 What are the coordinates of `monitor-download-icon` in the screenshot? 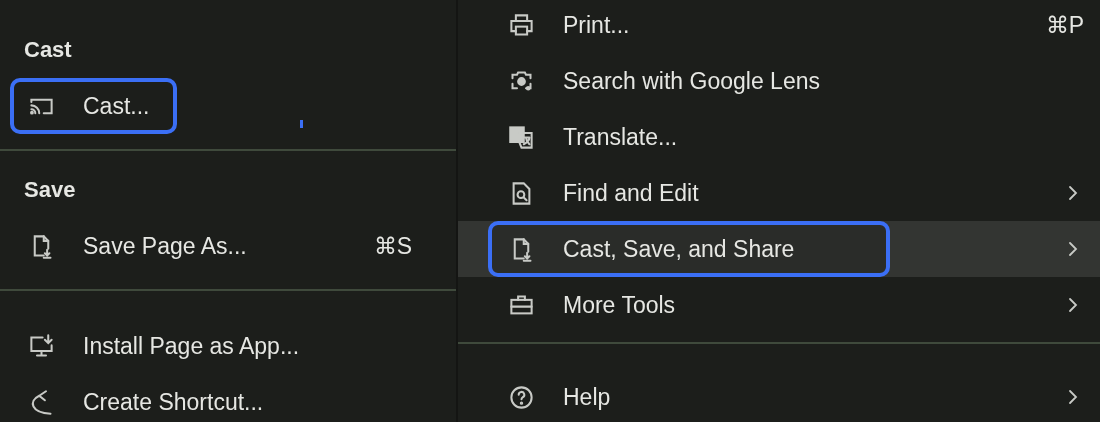 It's located at (41, 346).